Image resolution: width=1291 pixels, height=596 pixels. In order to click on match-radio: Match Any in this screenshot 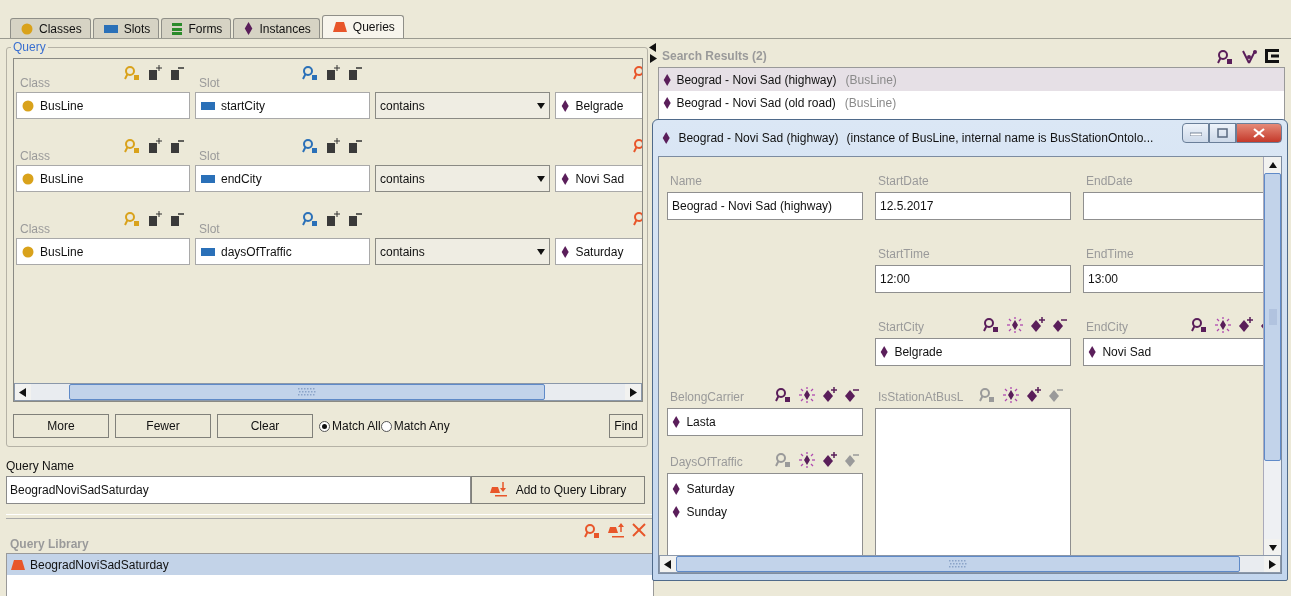, I will do `click(415, 426)`.